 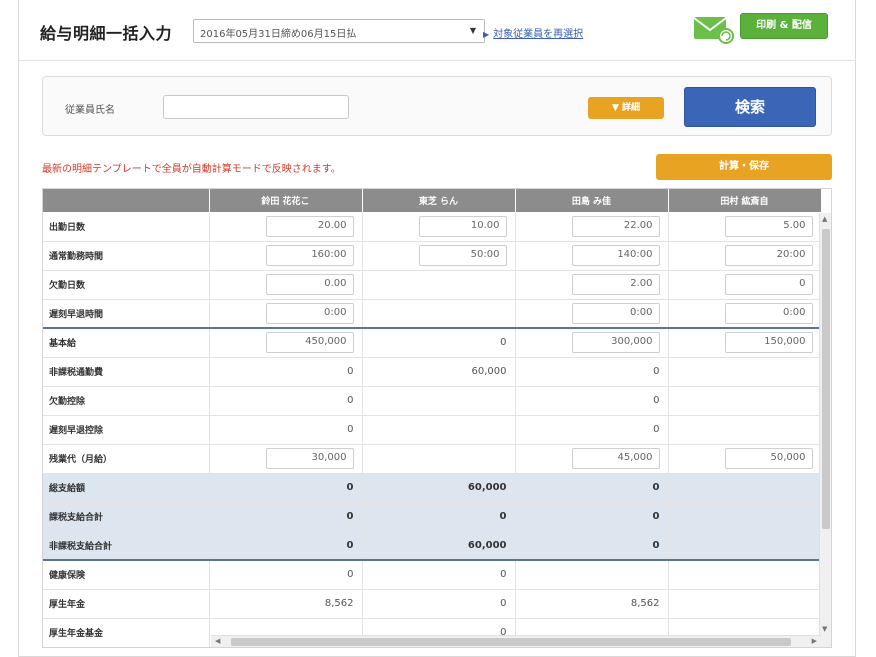 What do you see at coordinates (432, 401) in the screenshot?
I see `table-row: 欠勤控除 0 0` at bounding box center [432, 401].